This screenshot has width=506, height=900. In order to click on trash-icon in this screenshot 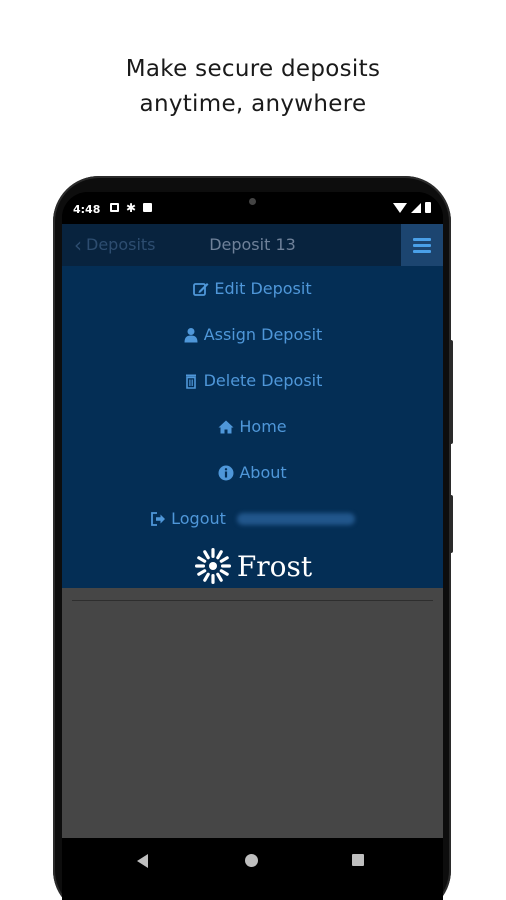, I will do `click(190, 381)`.